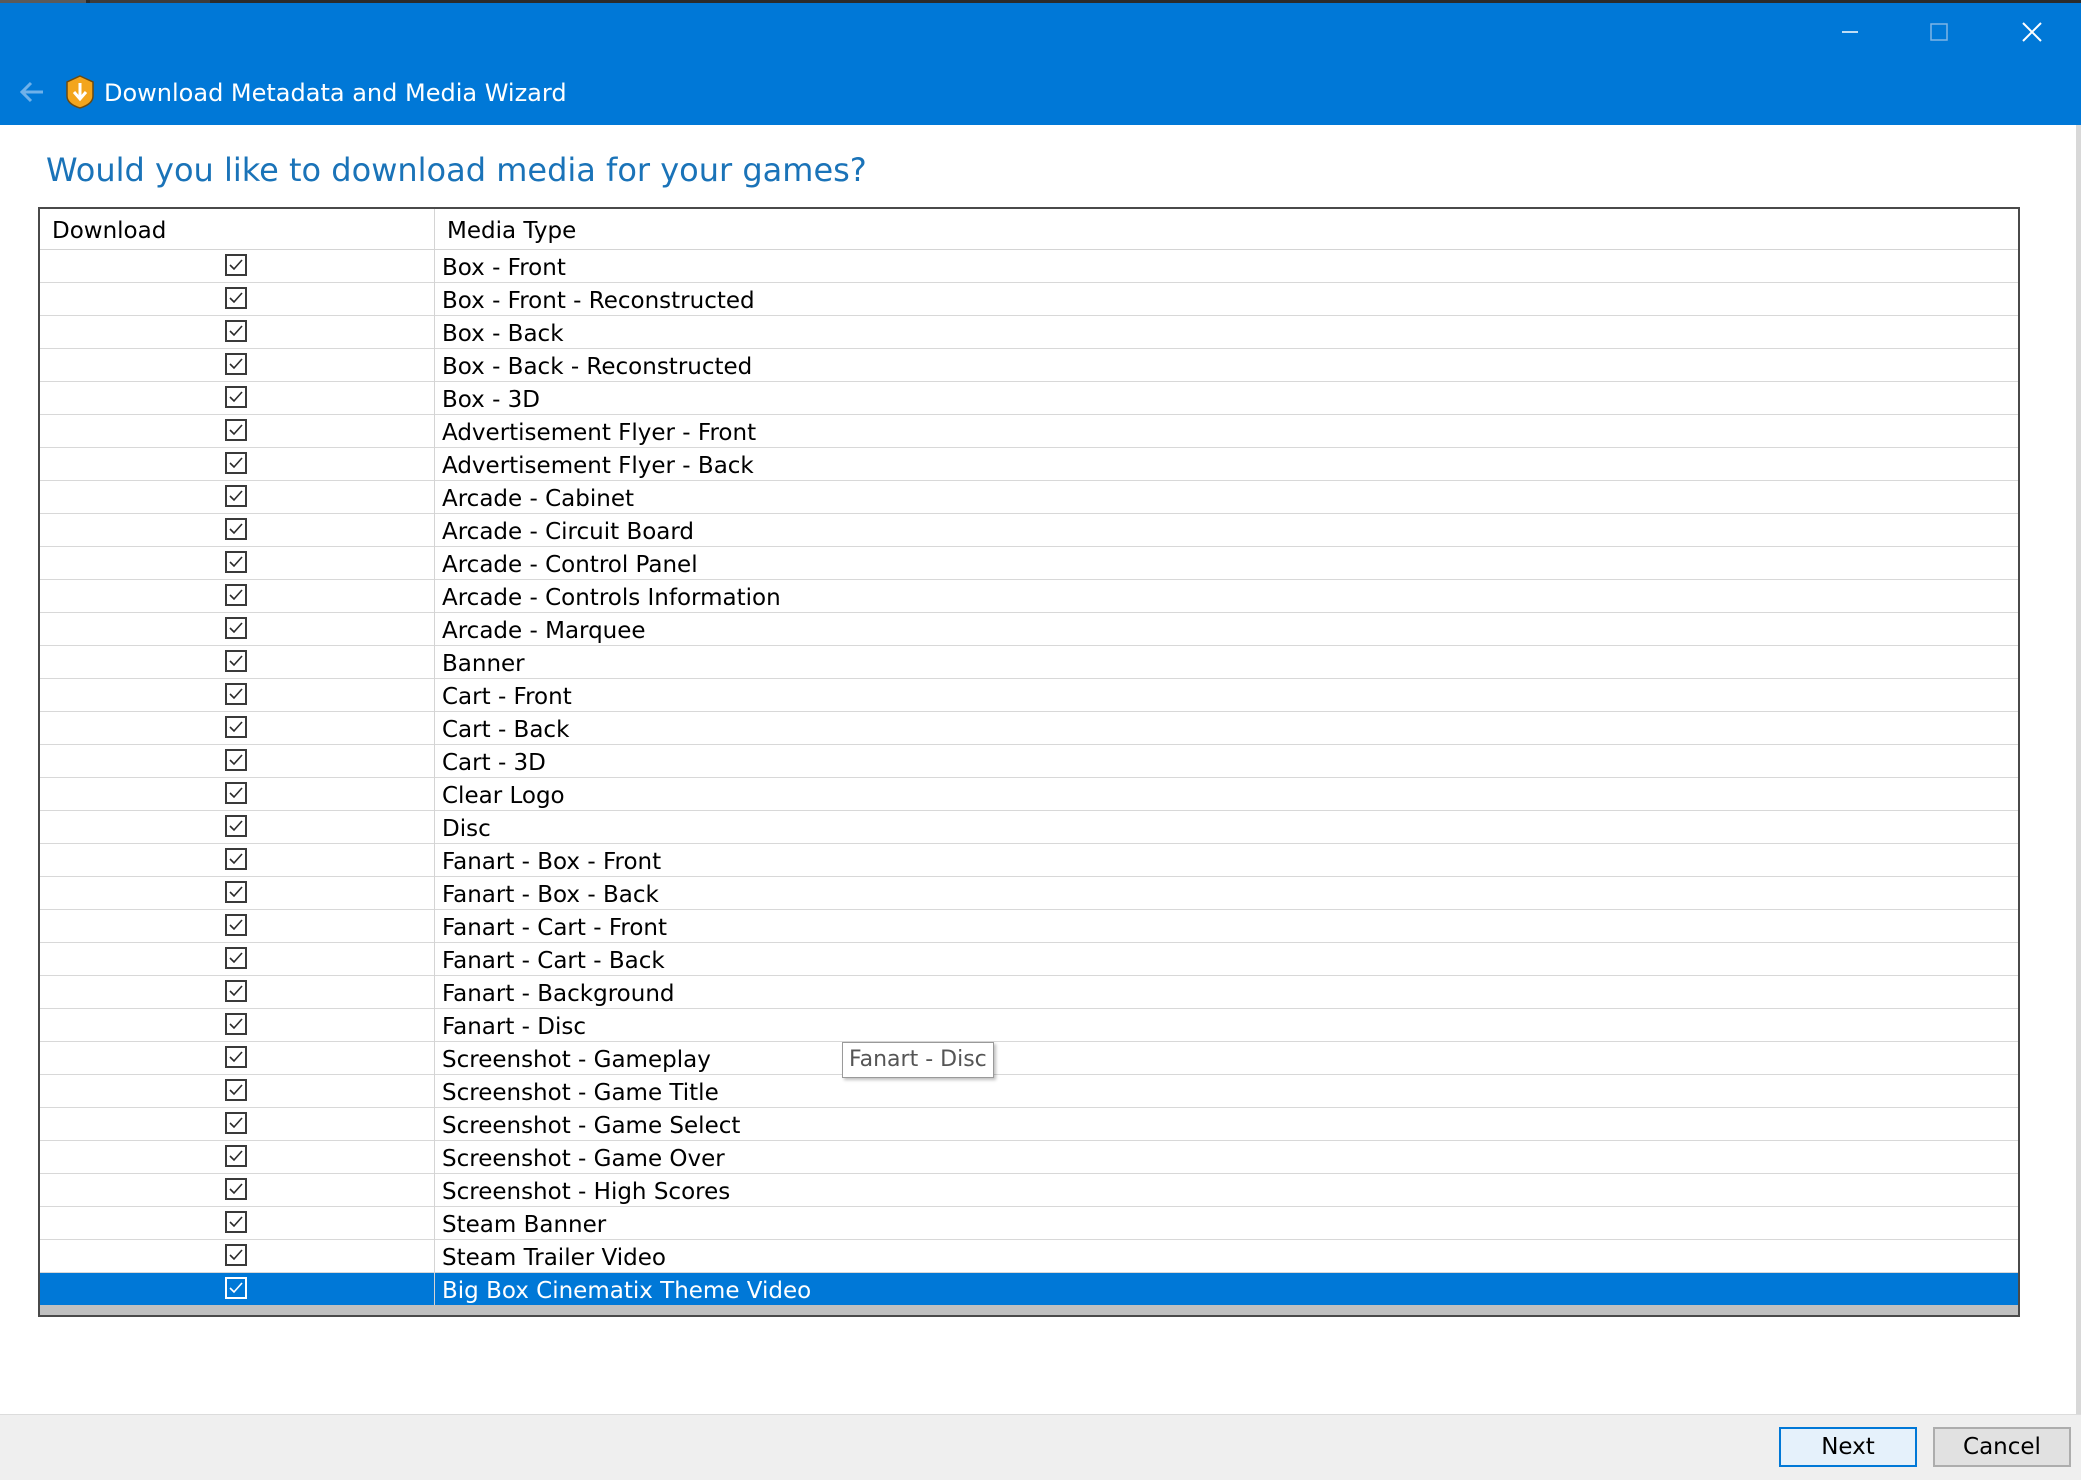  What do you see at coordinates (1029, 1025) in the screenshot?
I see `table-row: Fanart - Disc` at bounding box center [1029, 1025].